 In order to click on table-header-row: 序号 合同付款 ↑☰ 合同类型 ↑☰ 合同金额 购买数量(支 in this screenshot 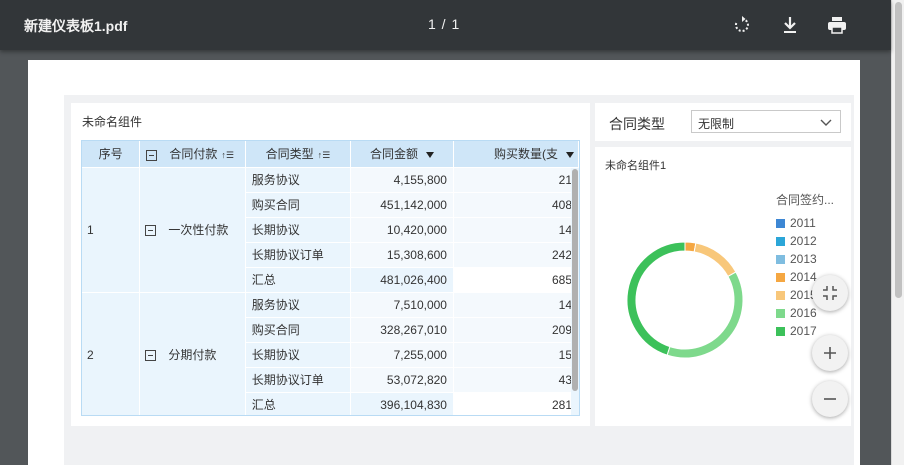, I will do `click(330, 154)`.